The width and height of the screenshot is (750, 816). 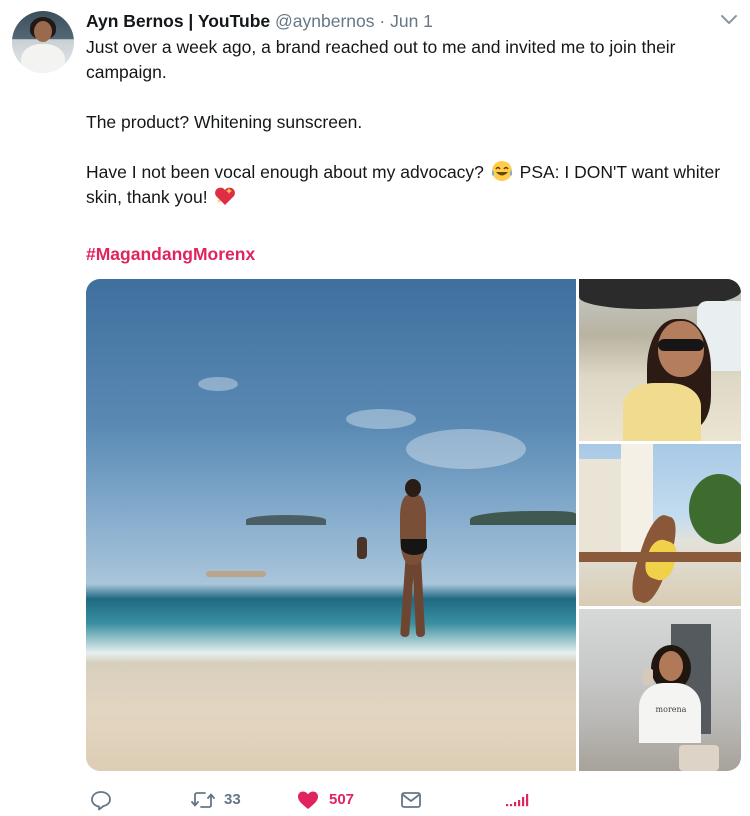 What do you see at coordinates (308, 800) in the screenshot?
I see `heart-icon` at bounding box center [308, 800].